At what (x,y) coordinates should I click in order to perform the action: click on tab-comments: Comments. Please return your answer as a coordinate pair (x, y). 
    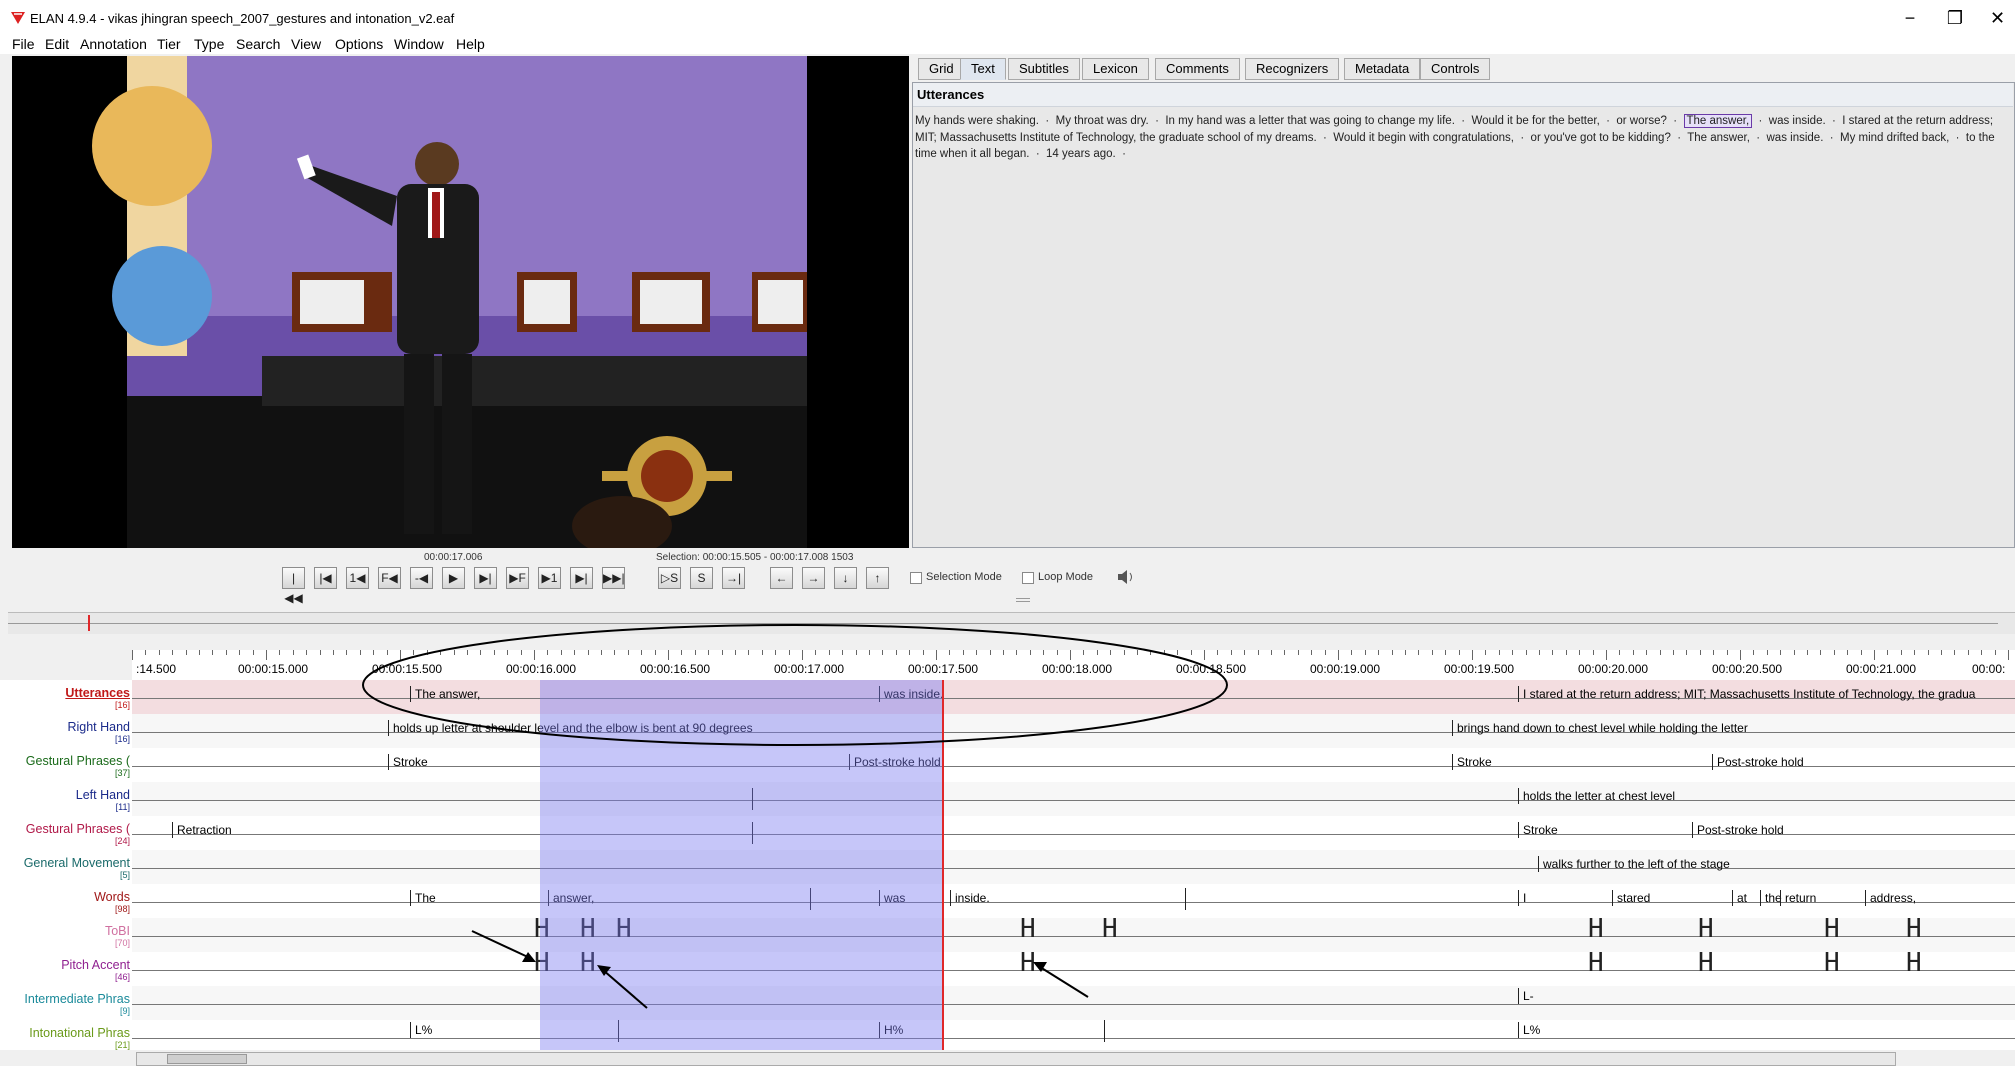
    Looking at the image, I should click on (1197, 69).